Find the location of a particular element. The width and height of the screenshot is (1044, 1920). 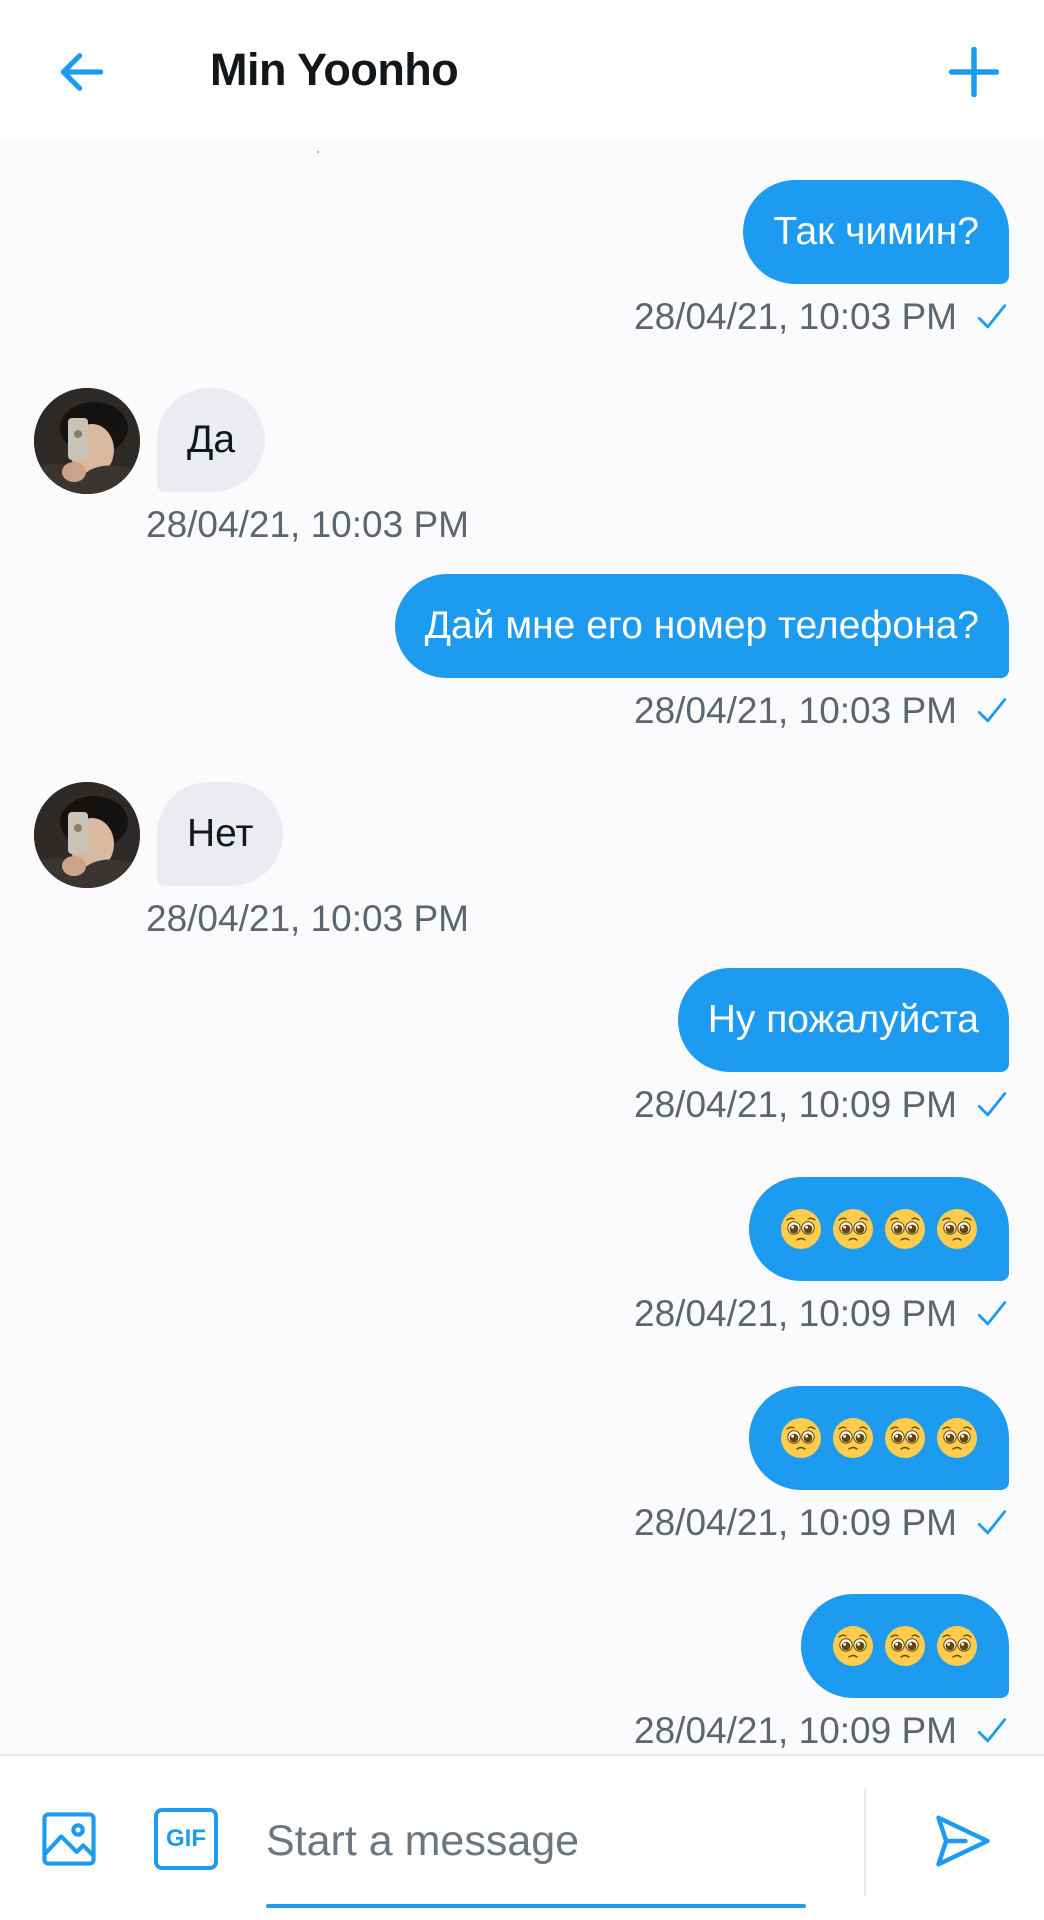

message-text: Да is located at coordinates (211, 439).